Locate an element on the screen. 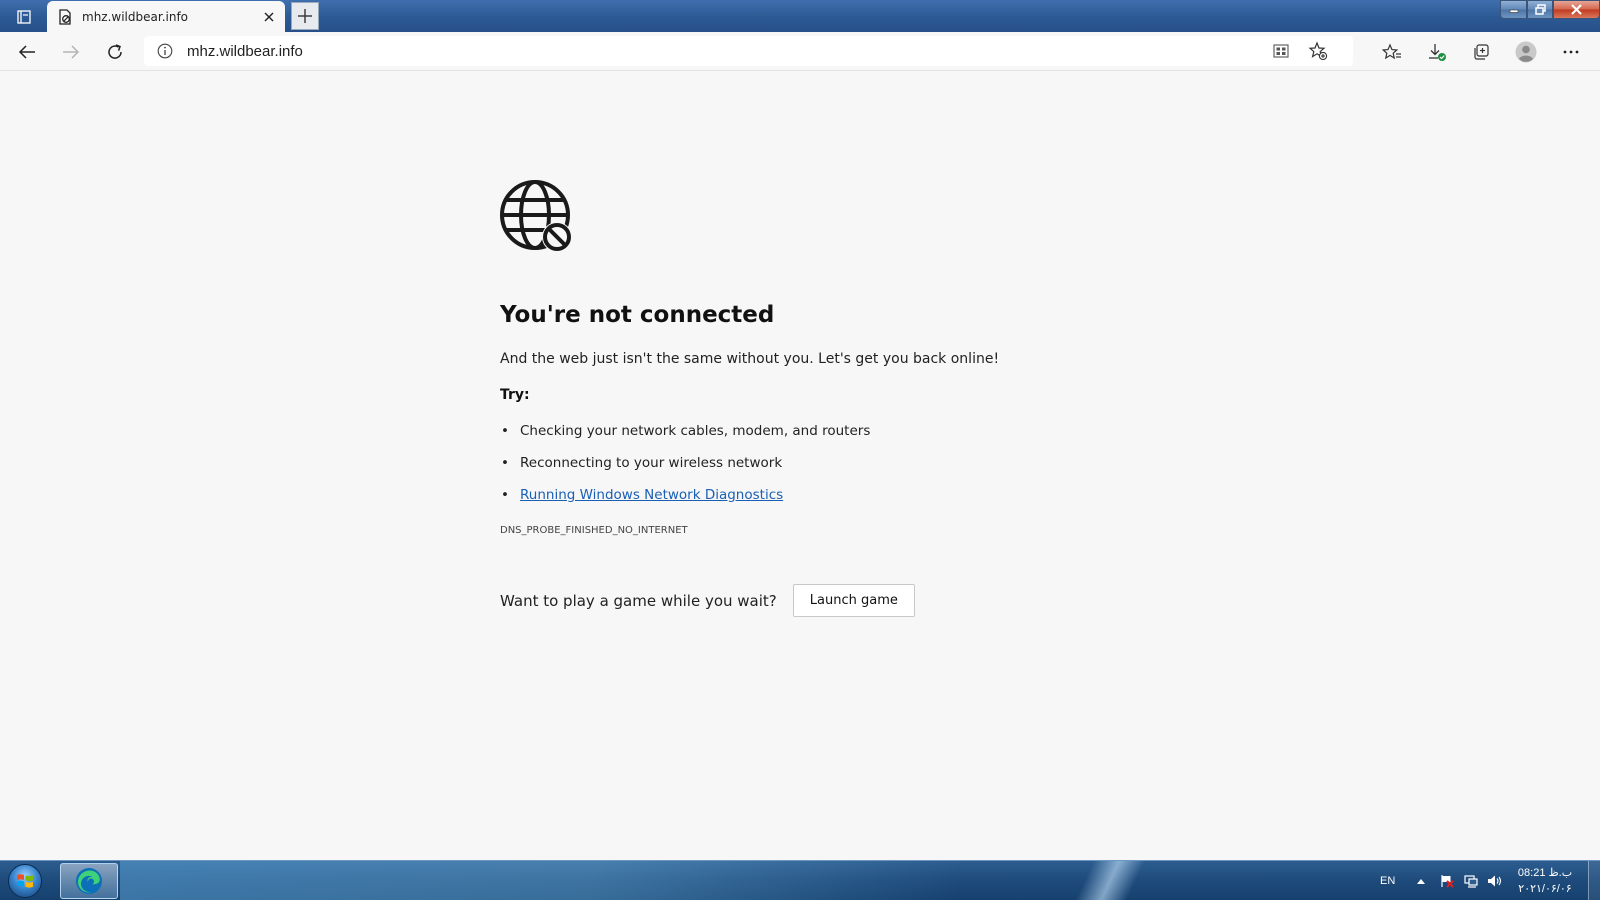  window-controls is located at coordinates (1550, 10).